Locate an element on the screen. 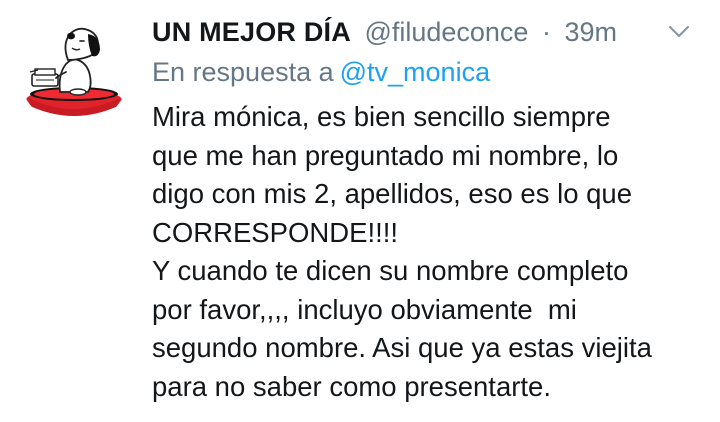 This screenshot has height=422, width=720. timestamp: 39m is located at coordinates (590, 32).